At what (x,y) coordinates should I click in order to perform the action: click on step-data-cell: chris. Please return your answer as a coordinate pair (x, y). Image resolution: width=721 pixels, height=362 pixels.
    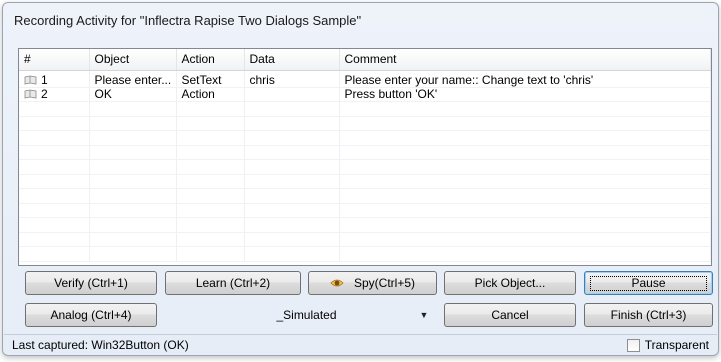
    Looking at the image, I should click on (292, 79).